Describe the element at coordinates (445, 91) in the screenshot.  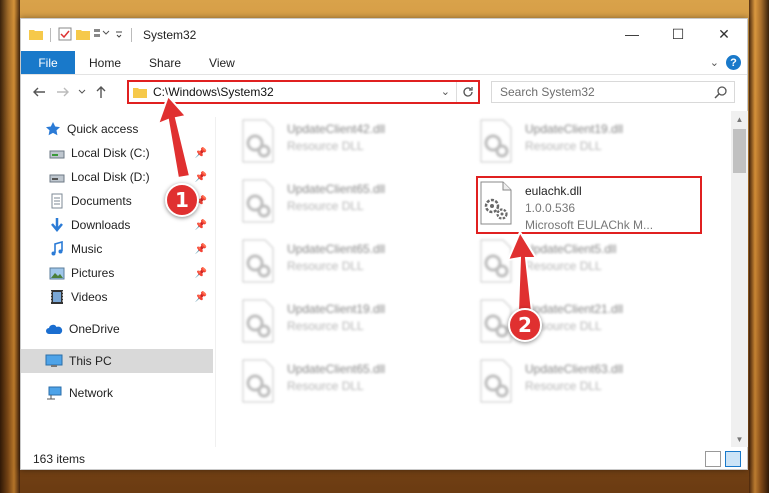
I see `chevron-down-icon: ⌄` at that location.